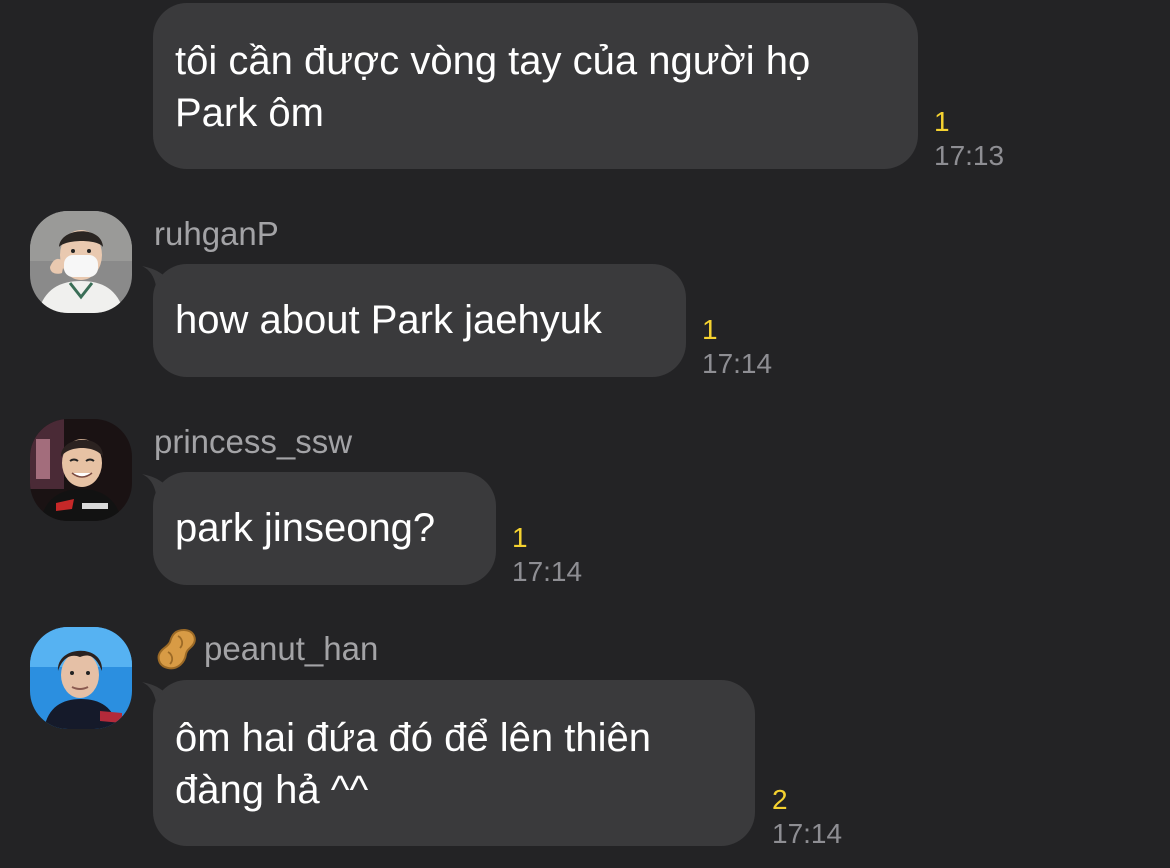  What do you see at coordinates (780, 799) in the screenshot?
I see `unread-count: 2` at bounding box center [780, 799].